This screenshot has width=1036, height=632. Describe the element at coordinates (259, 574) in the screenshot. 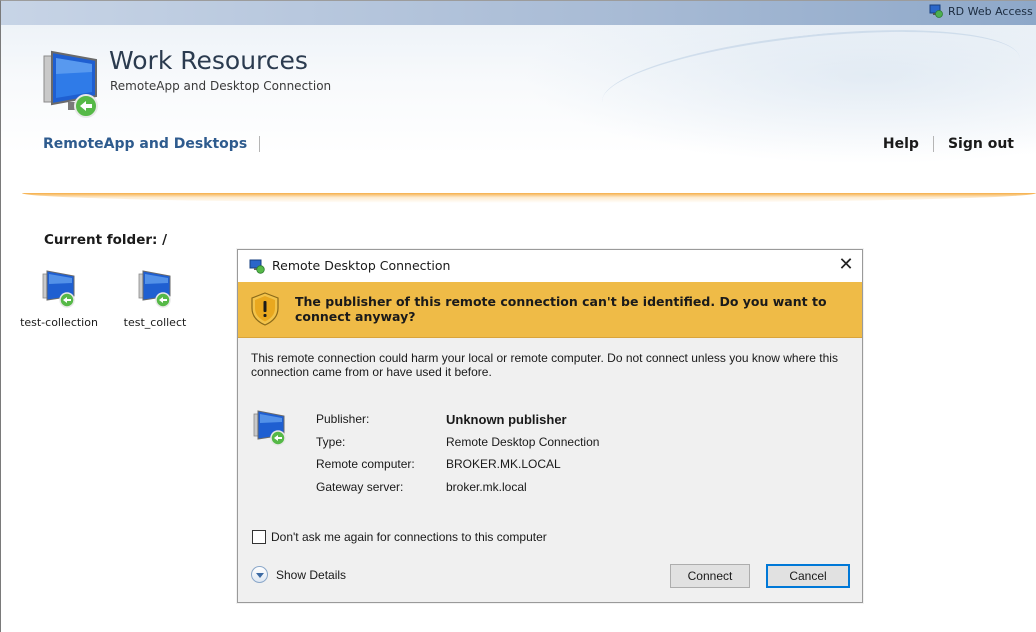

I see `chevron-down-icon` at that location.